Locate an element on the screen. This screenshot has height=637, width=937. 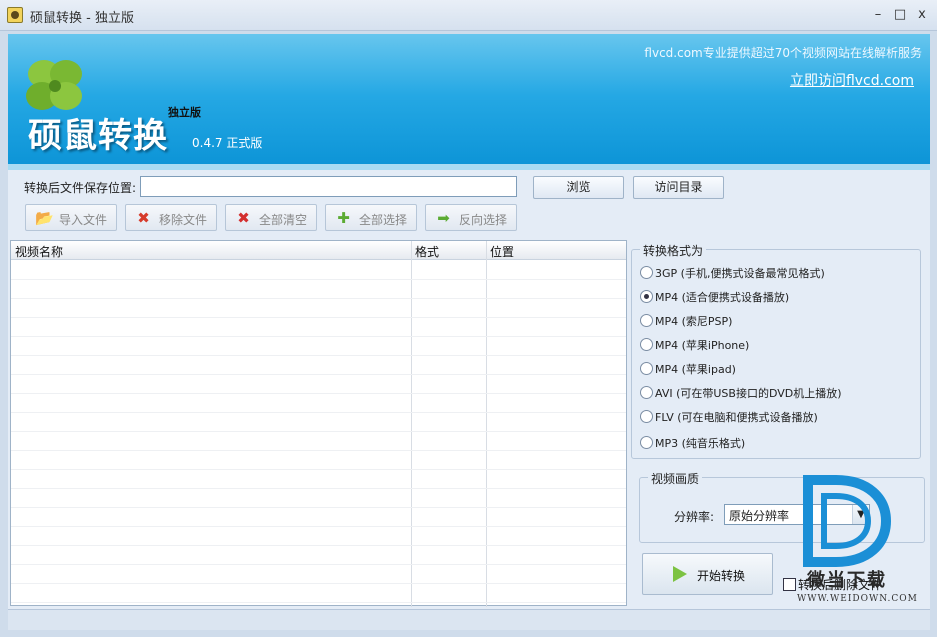
chevron-down-icon: ▼ is located at coordinates (860, 514).